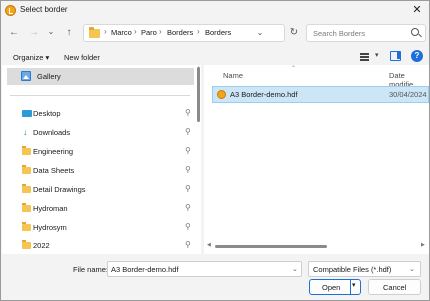  Describe the element at coordinates (215, 11) in the screenshot. I see `title-bar: Select border ✕` at that location.